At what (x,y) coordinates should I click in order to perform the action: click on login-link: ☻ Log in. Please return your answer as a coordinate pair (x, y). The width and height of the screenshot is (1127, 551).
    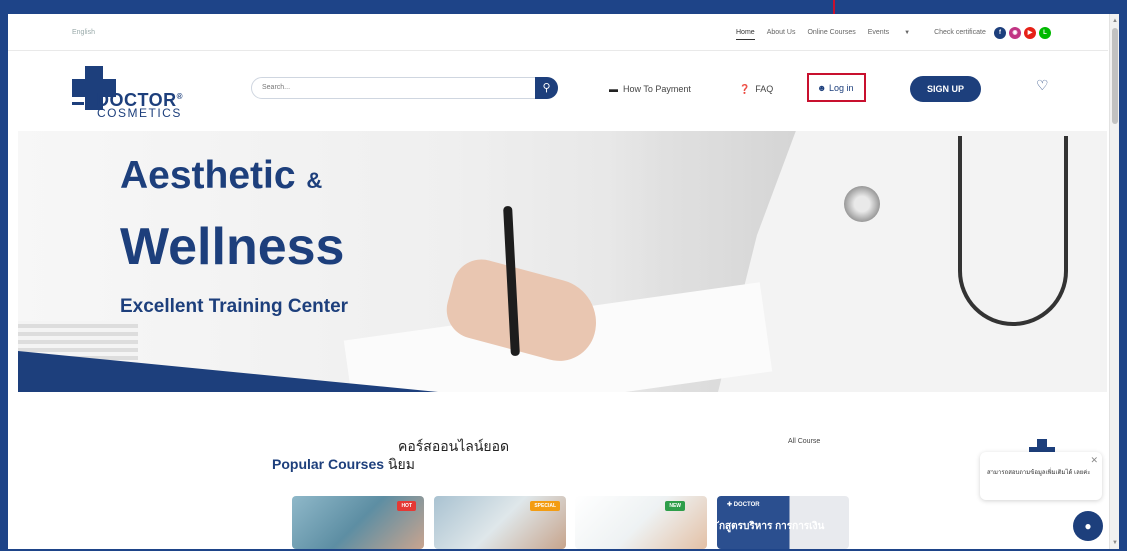
    Looking at the image, I should click on (835, 88).